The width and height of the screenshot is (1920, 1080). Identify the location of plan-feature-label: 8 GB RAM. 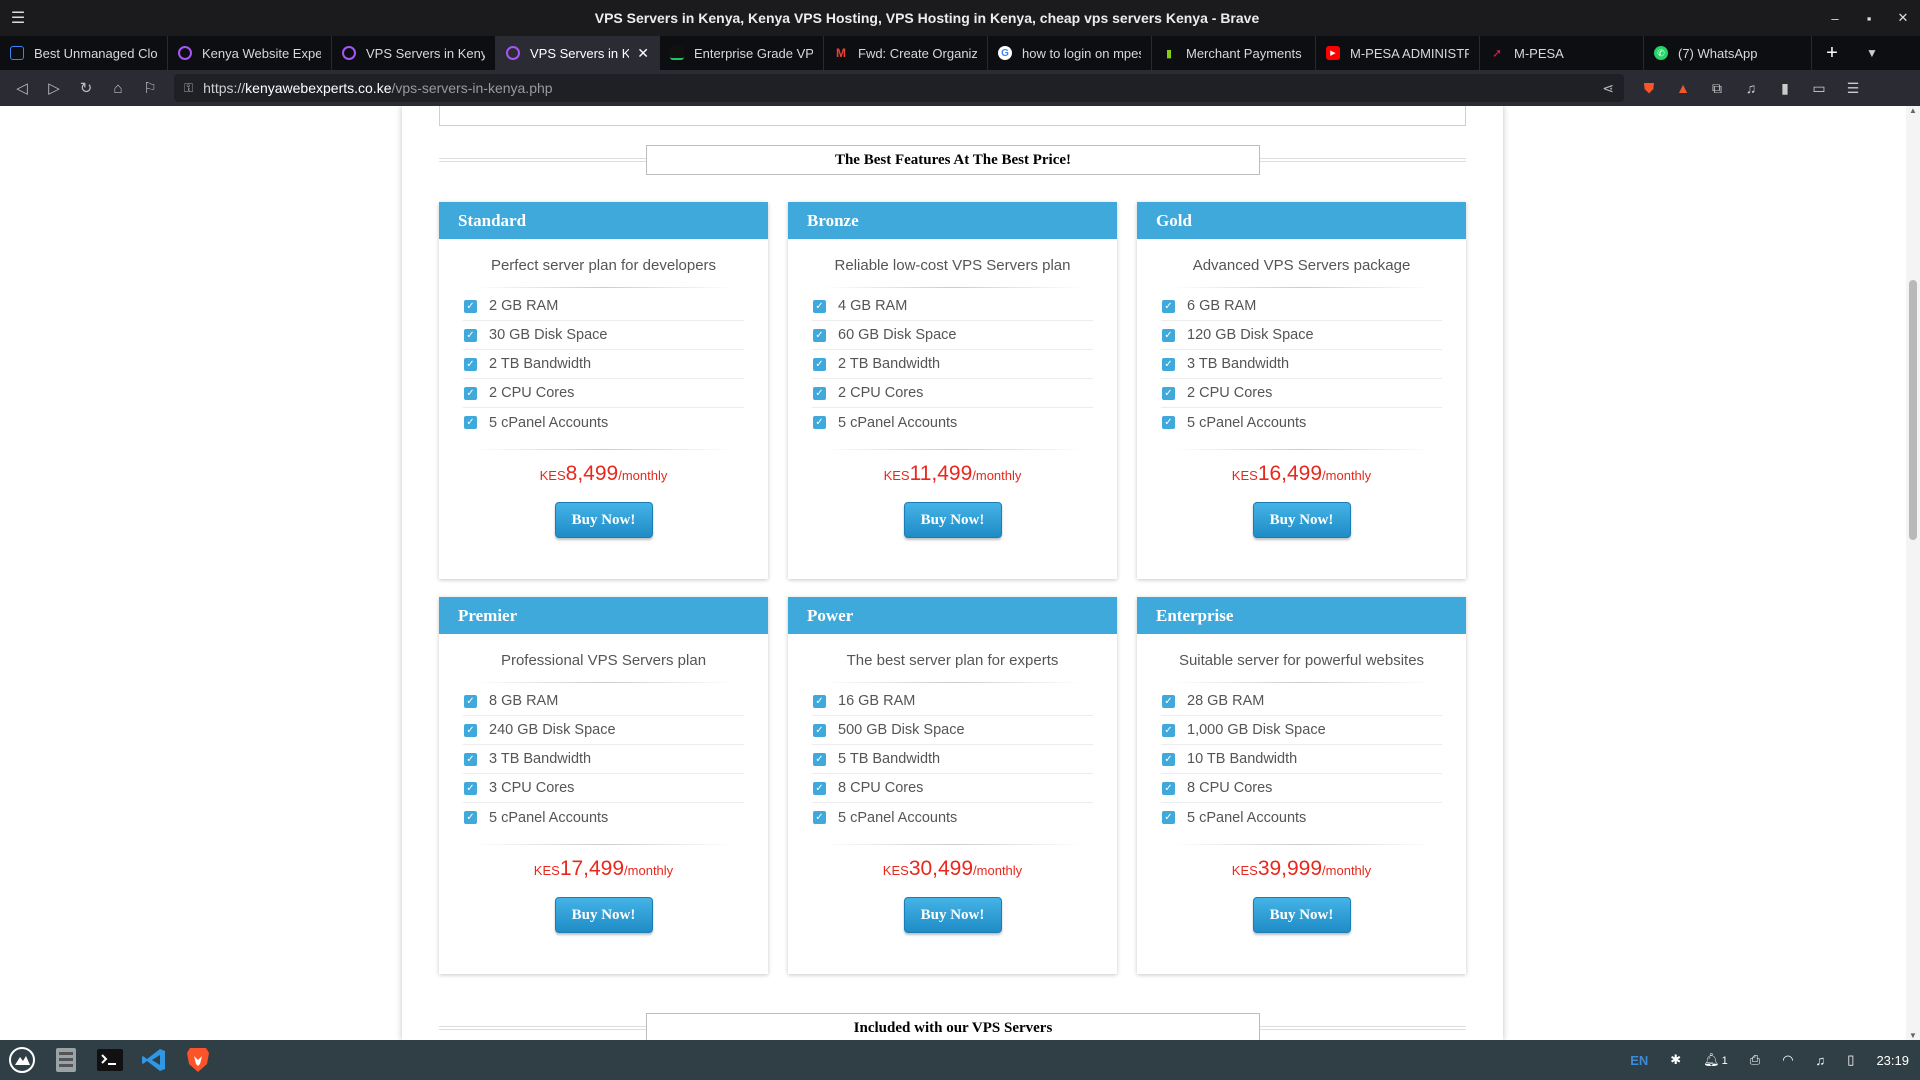
(524, 701).